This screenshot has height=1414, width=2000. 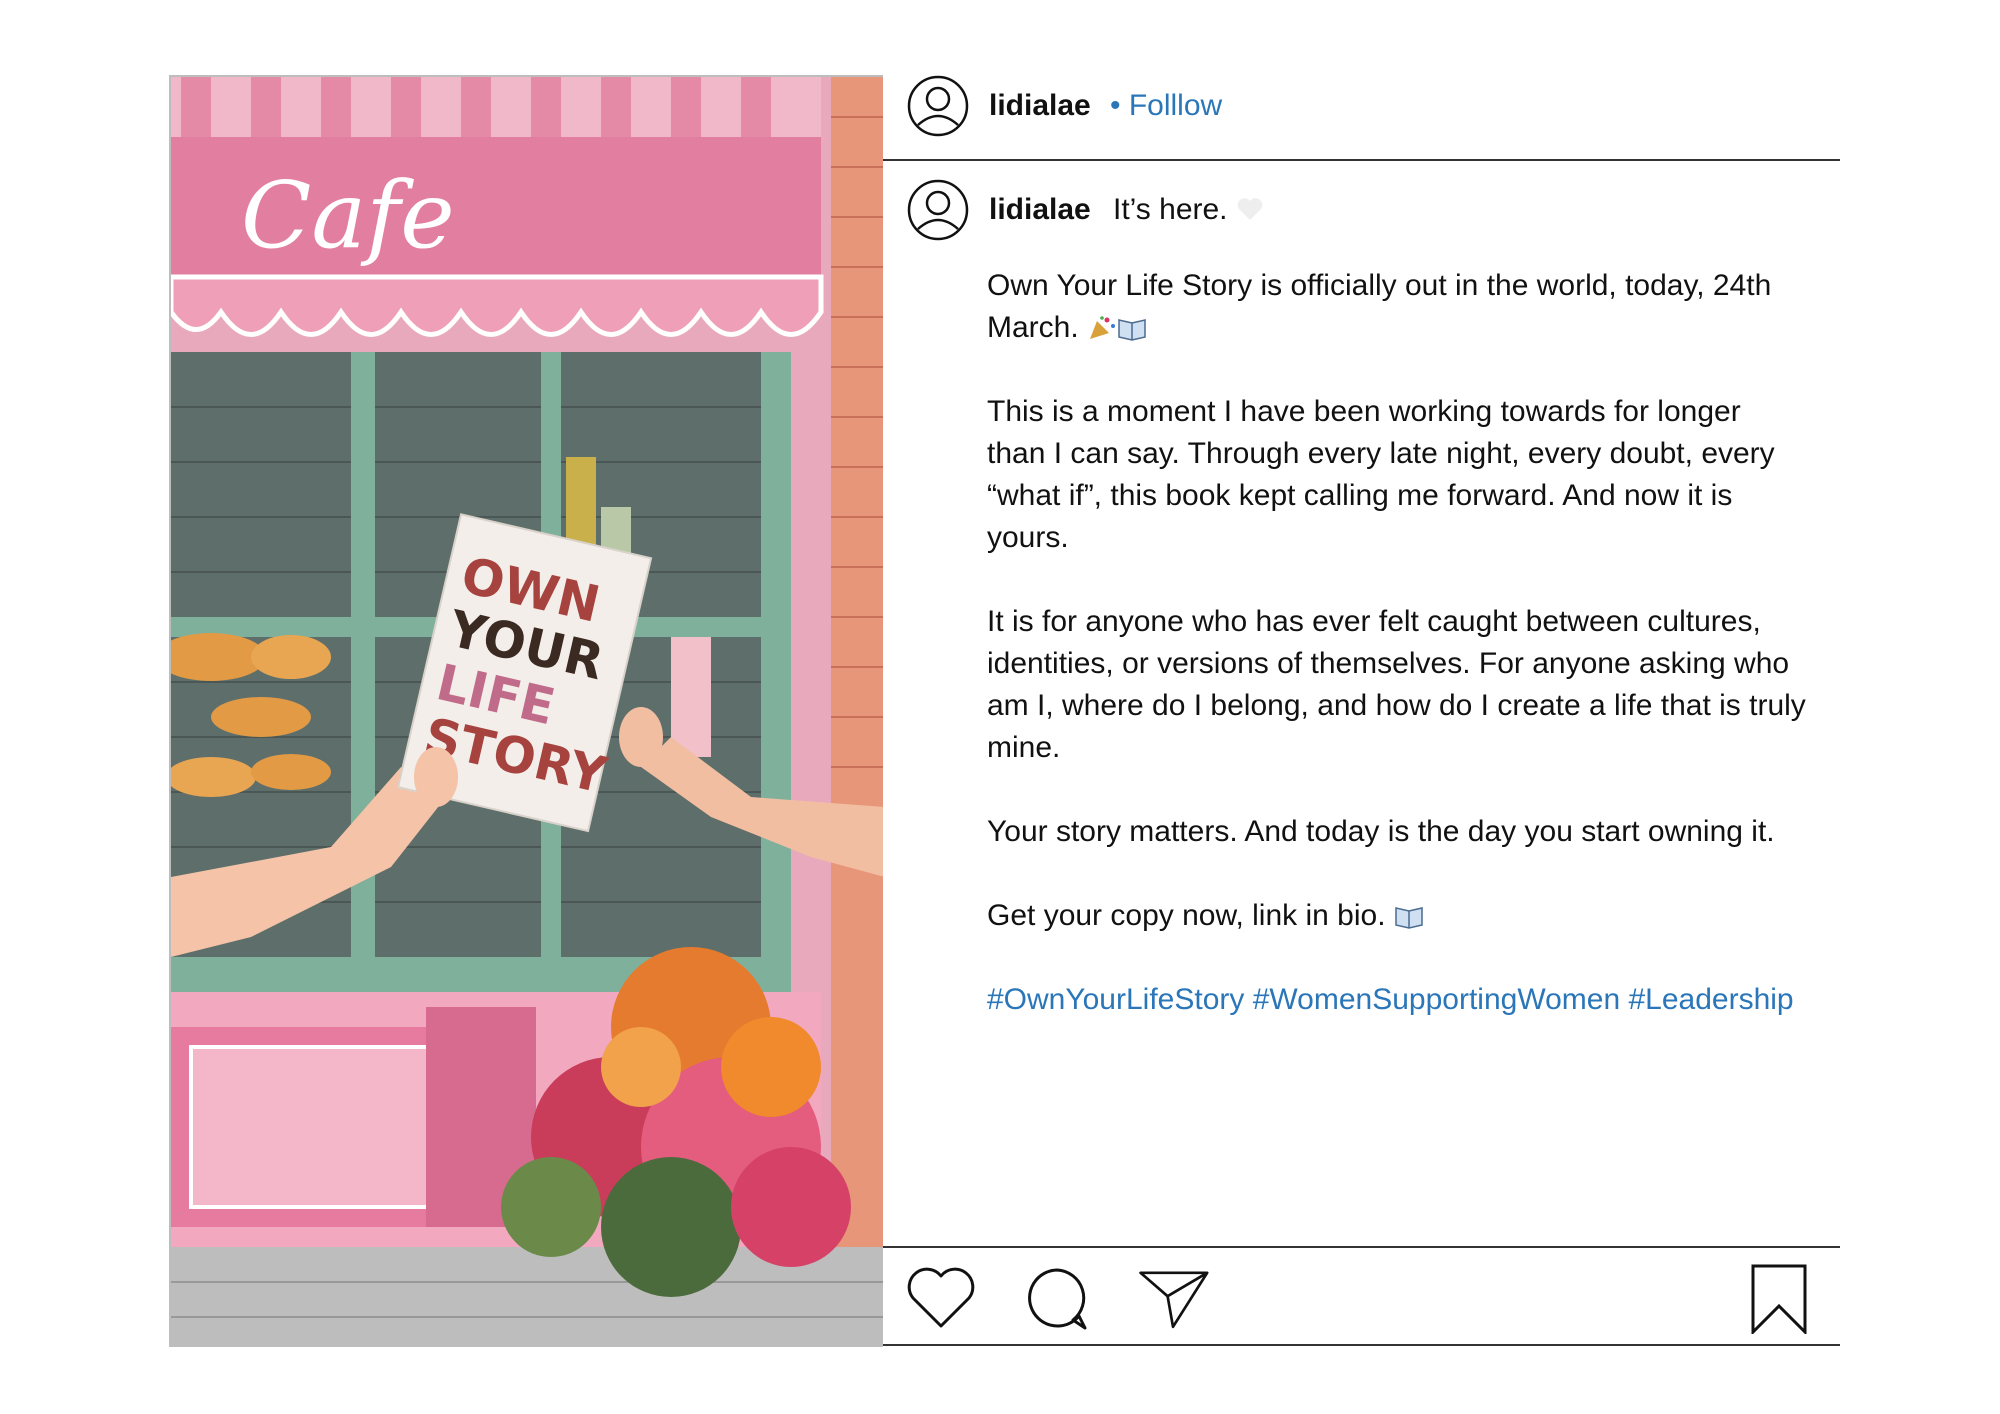 I want to click on bookmark-icon, so click(x=1779, y=1299).